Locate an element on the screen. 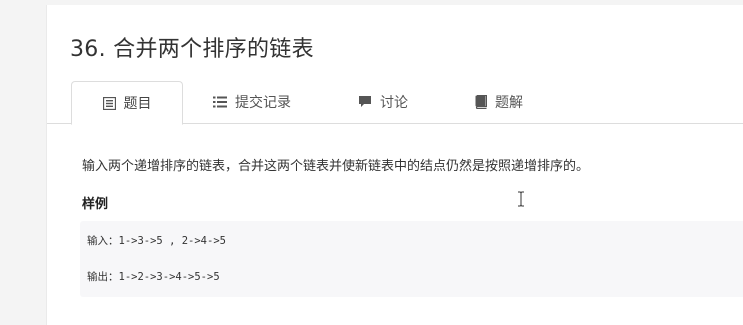  text-cursor-icon is located at coordinates (521, 199).